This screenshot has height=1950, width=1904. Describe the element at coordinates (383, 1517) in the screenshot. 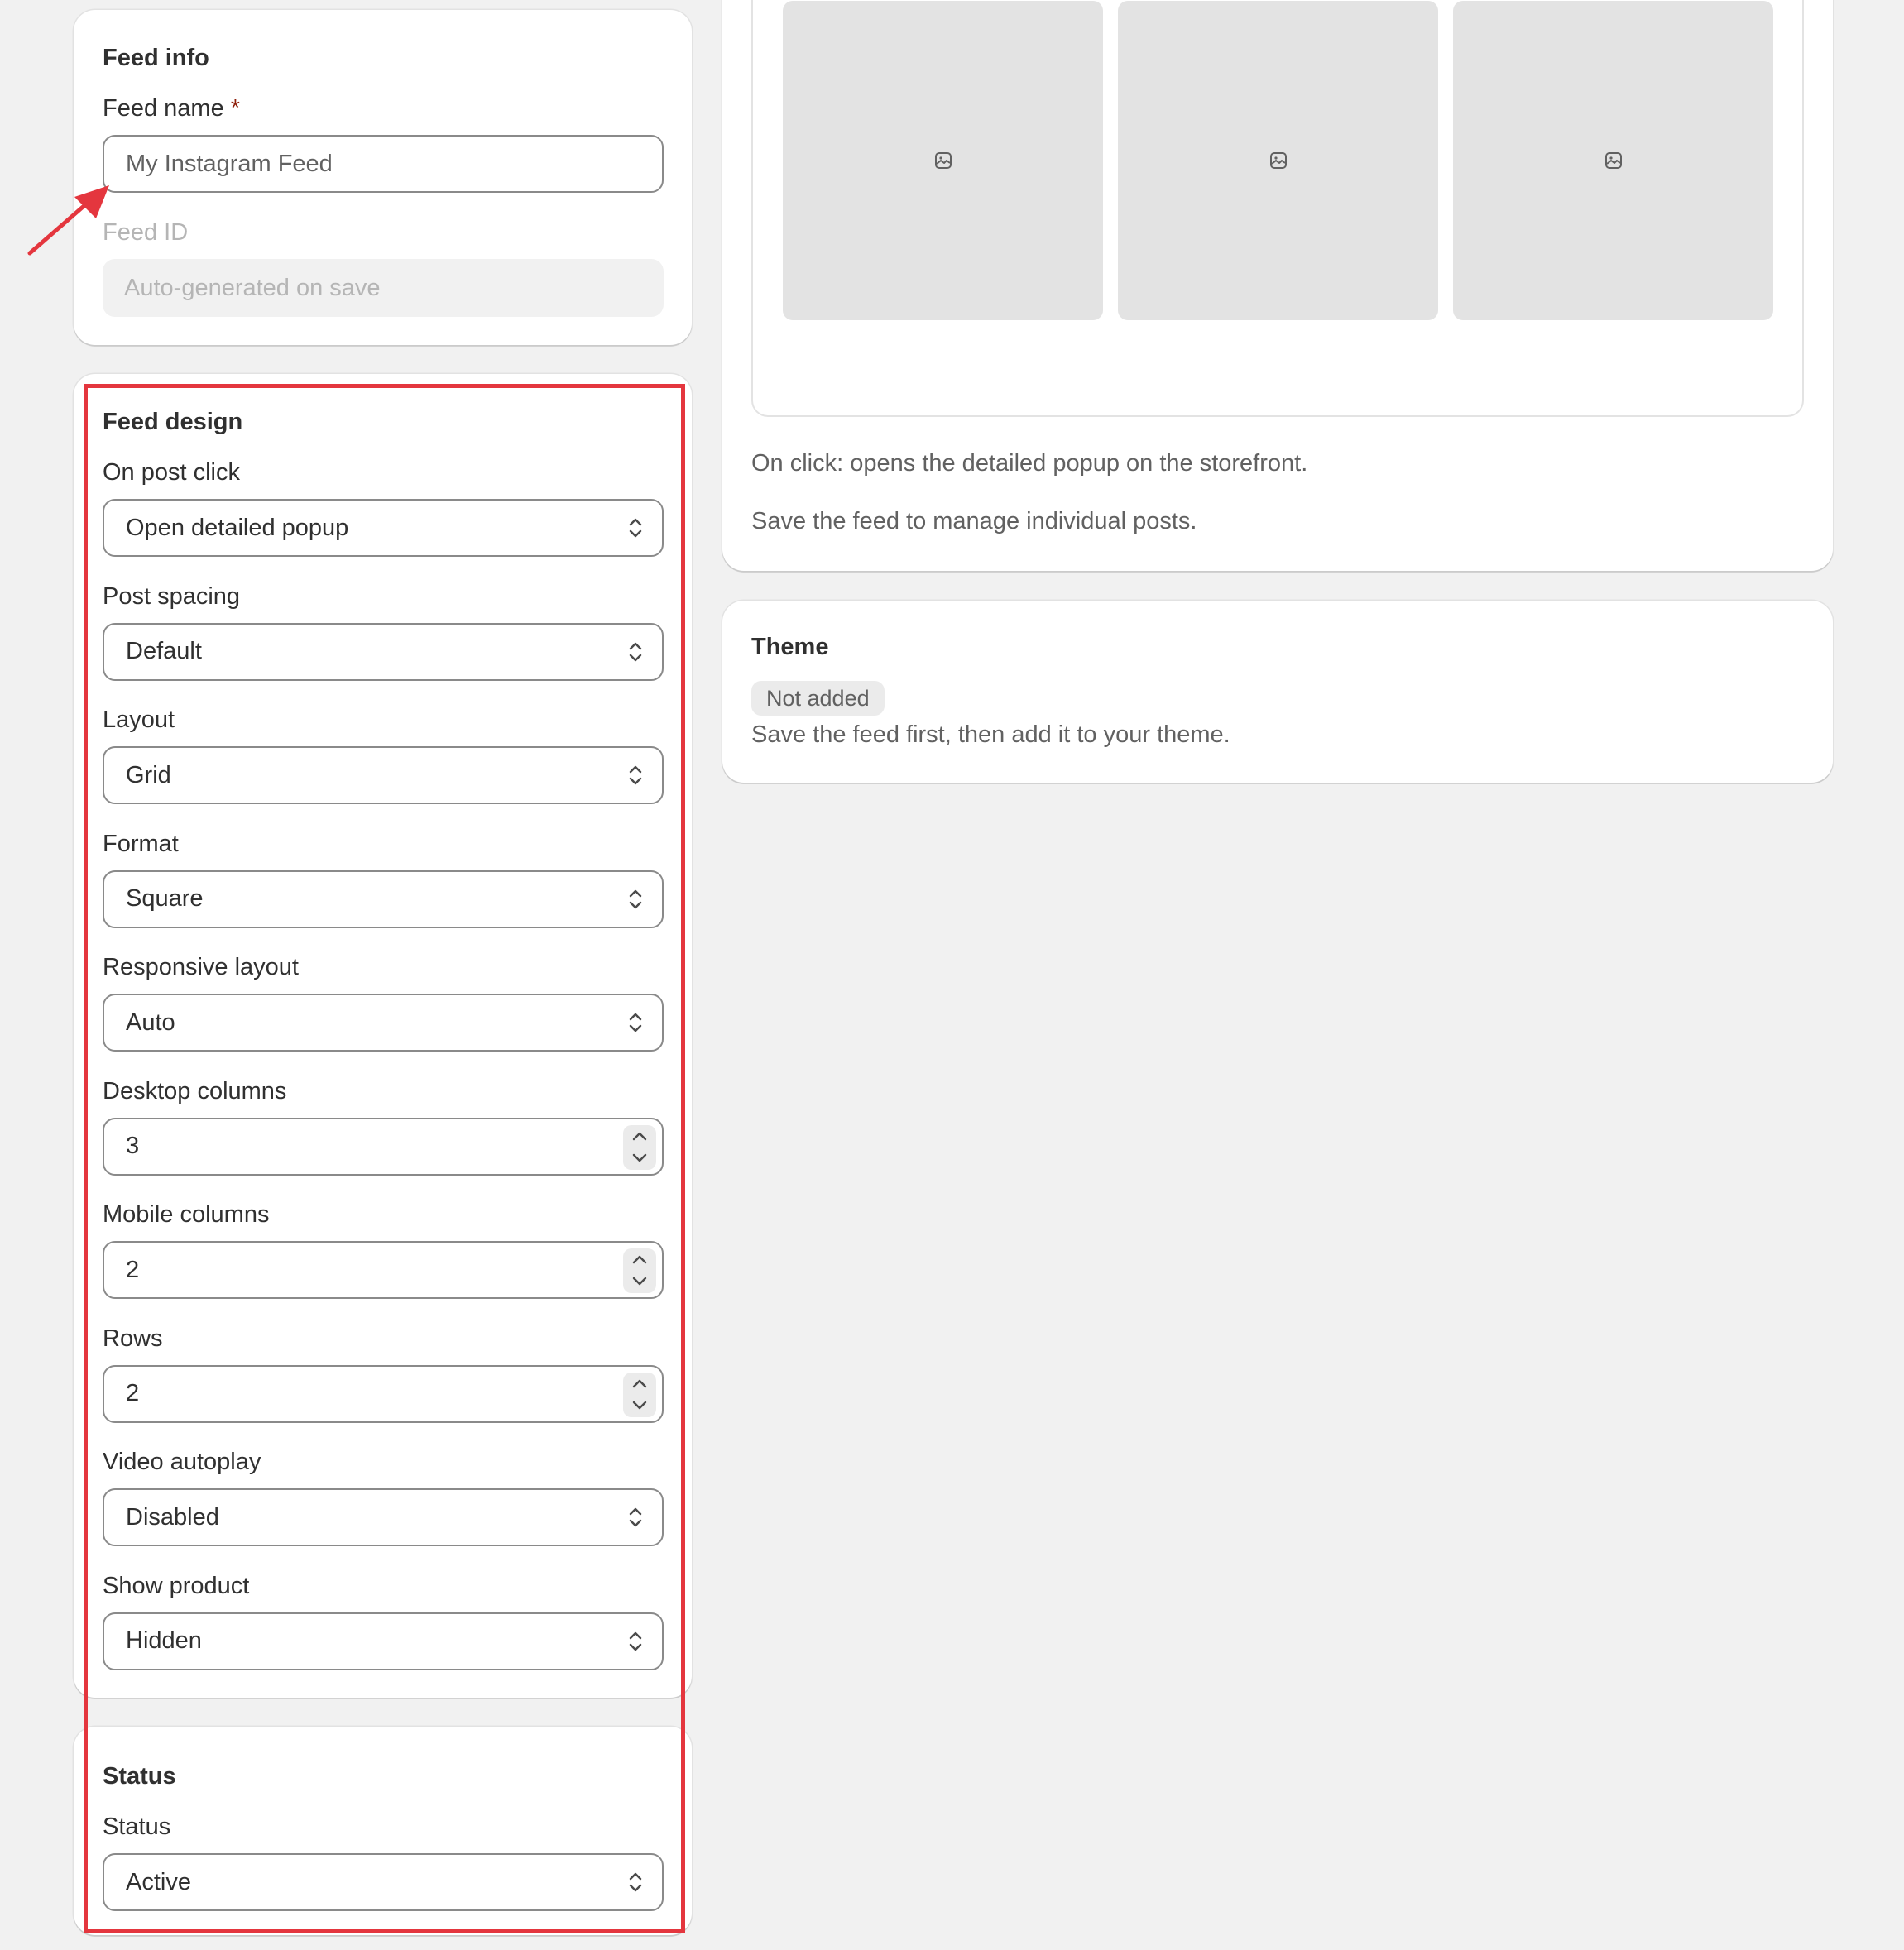

I see `video-autoplay-select: Disabled` at that location.